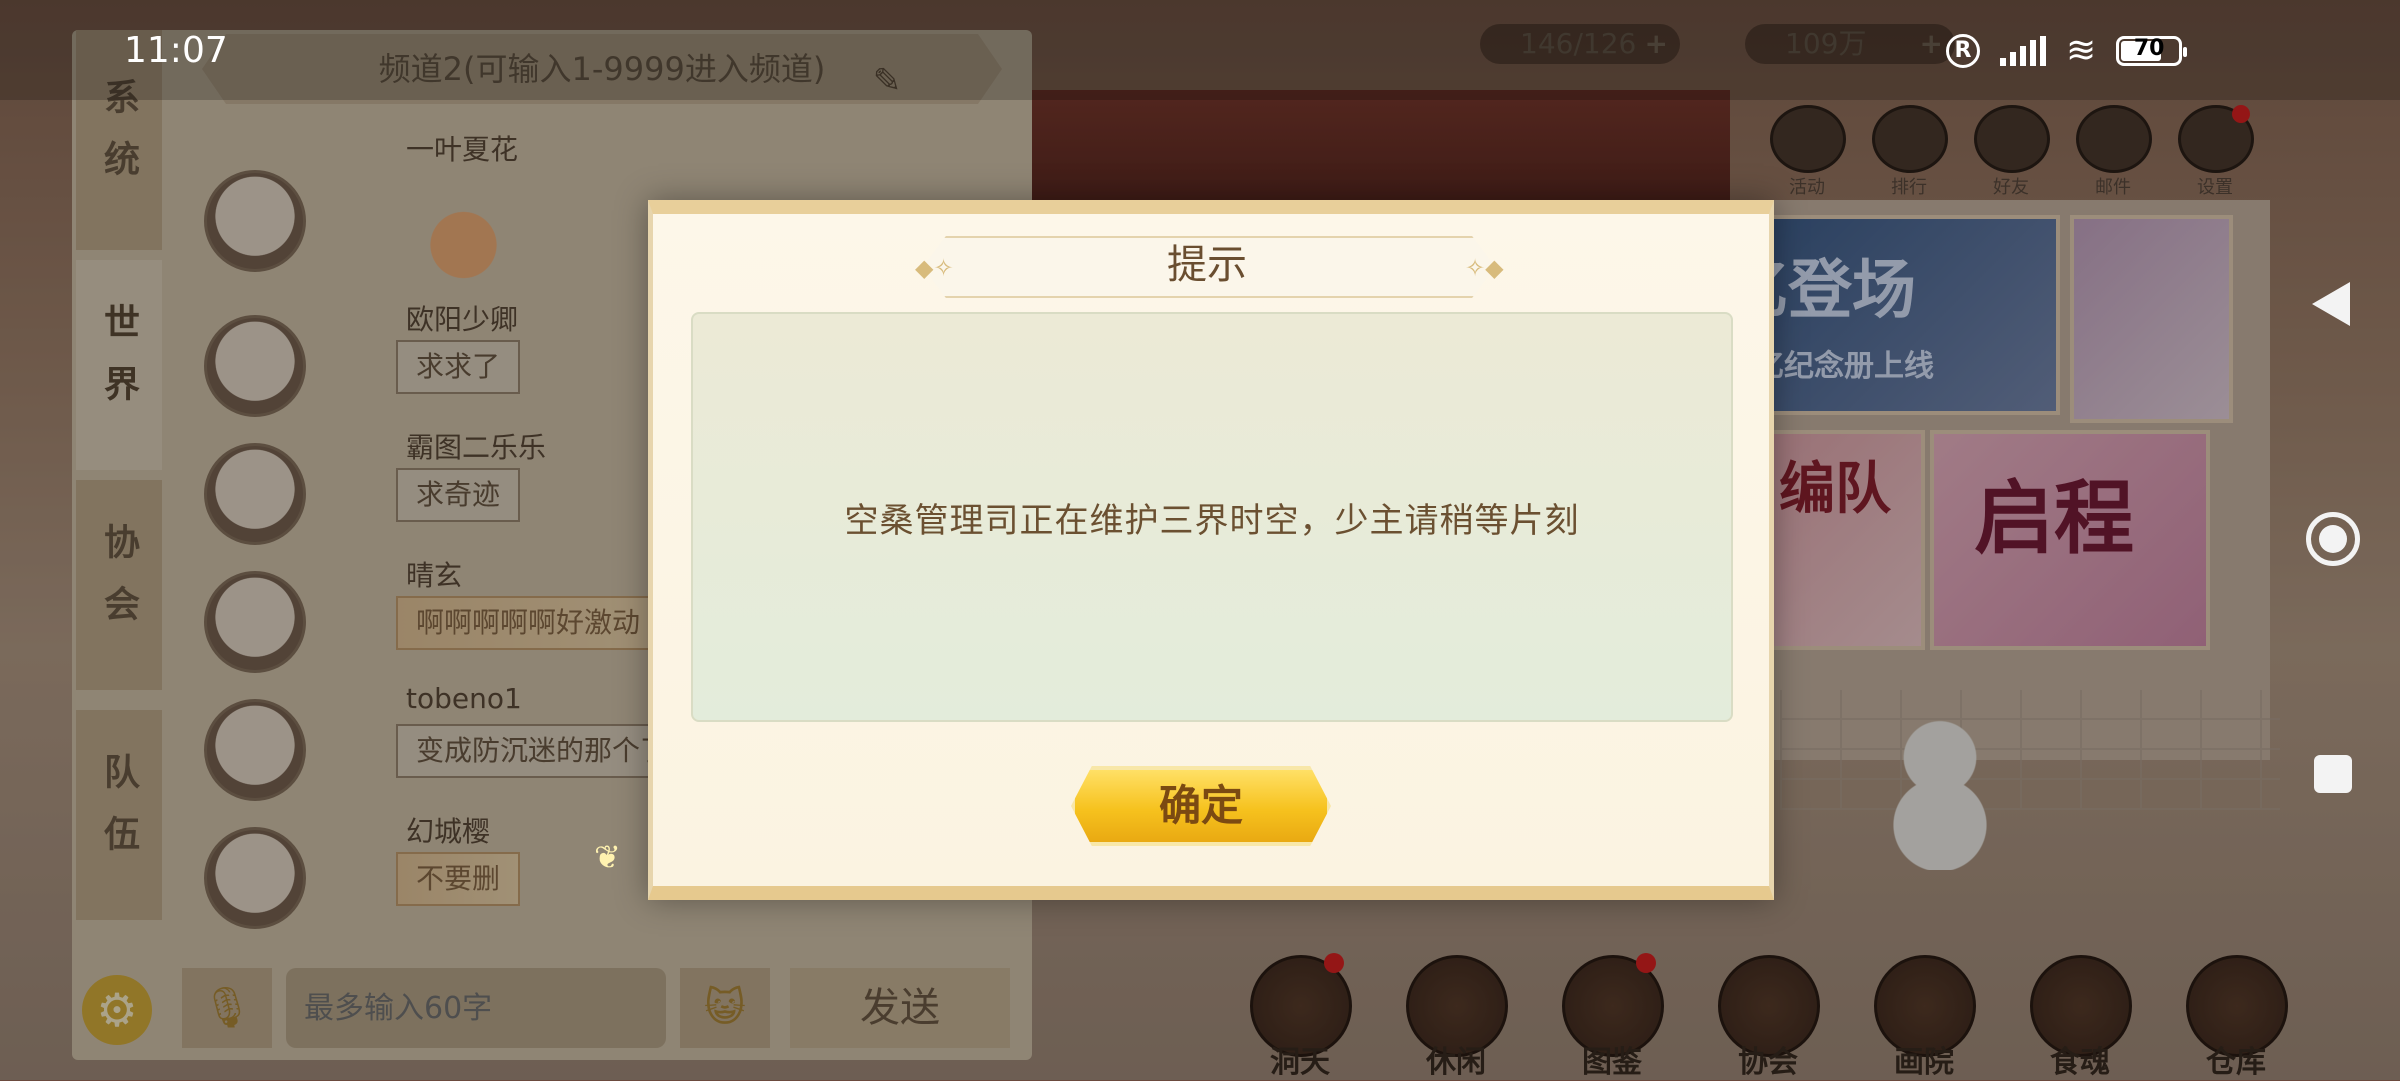 The height and width of the screenshot is (1081, 2400). Describe the element at coordinates (1207, 265) in the screenshot. I see `dialog-title: 提示` at that location.